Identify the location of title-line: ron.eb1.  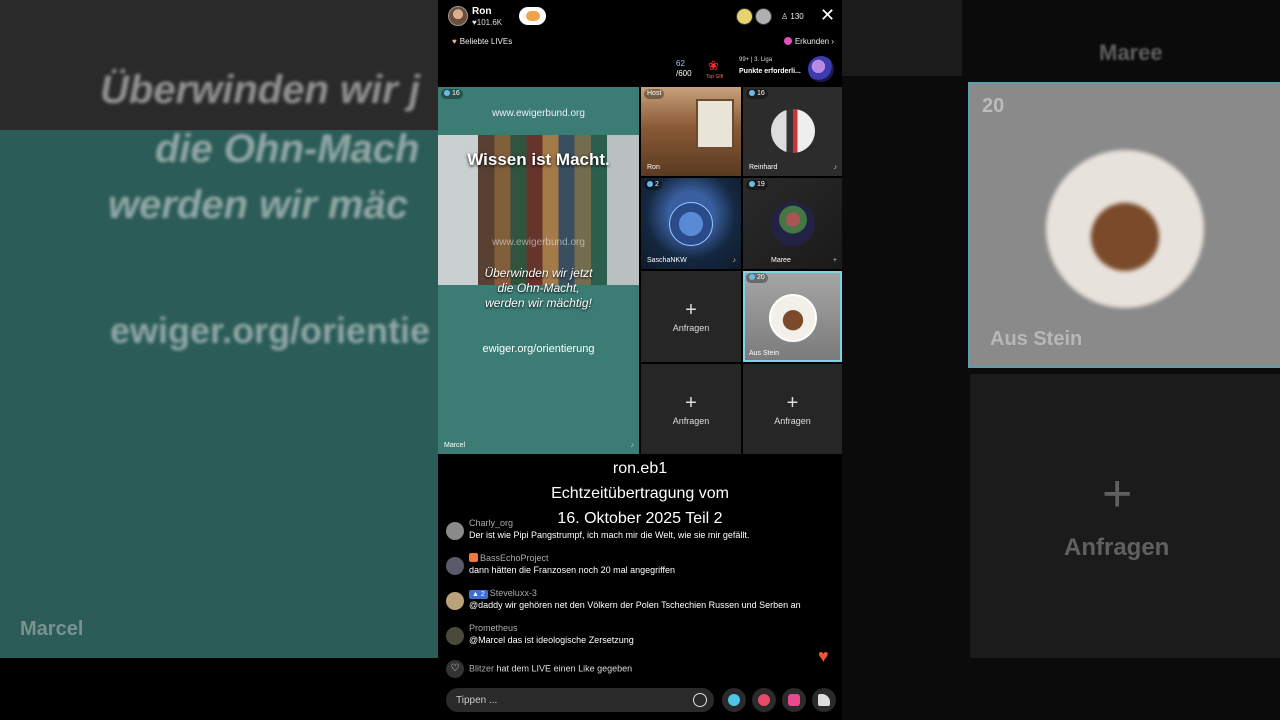
(640, 468).